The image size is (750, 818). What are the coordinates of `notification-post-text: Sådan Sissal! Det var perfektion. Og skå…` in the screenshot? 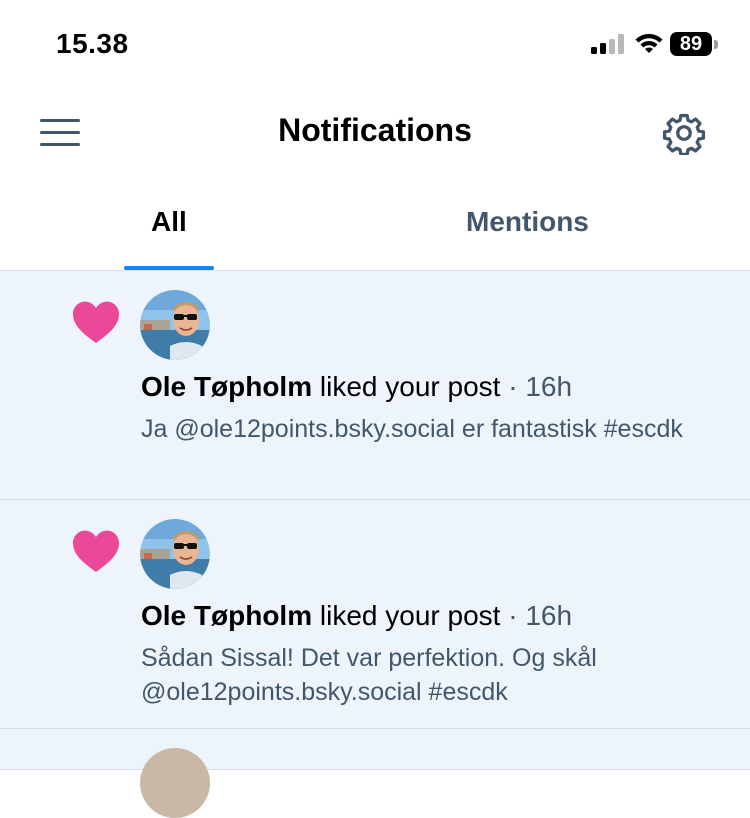 It's located at (369, 675).